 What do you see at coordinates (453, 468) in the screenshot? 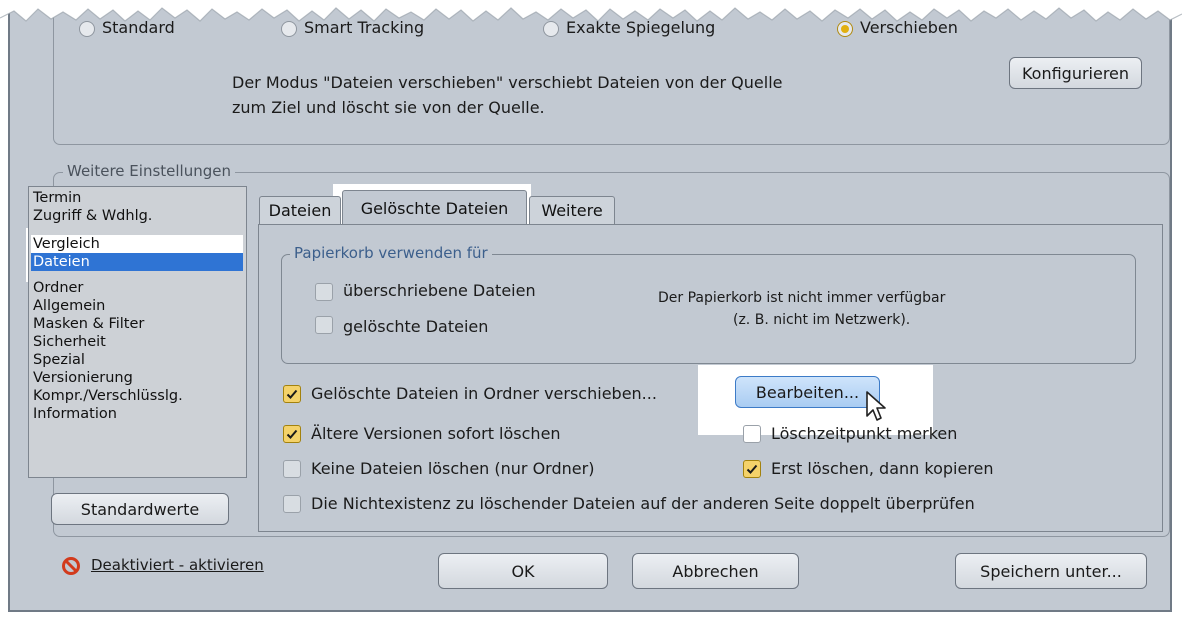
I see `no-delete-label: Keine Dateien löschen (nur Ordner)` at bounding box center [453, 468].